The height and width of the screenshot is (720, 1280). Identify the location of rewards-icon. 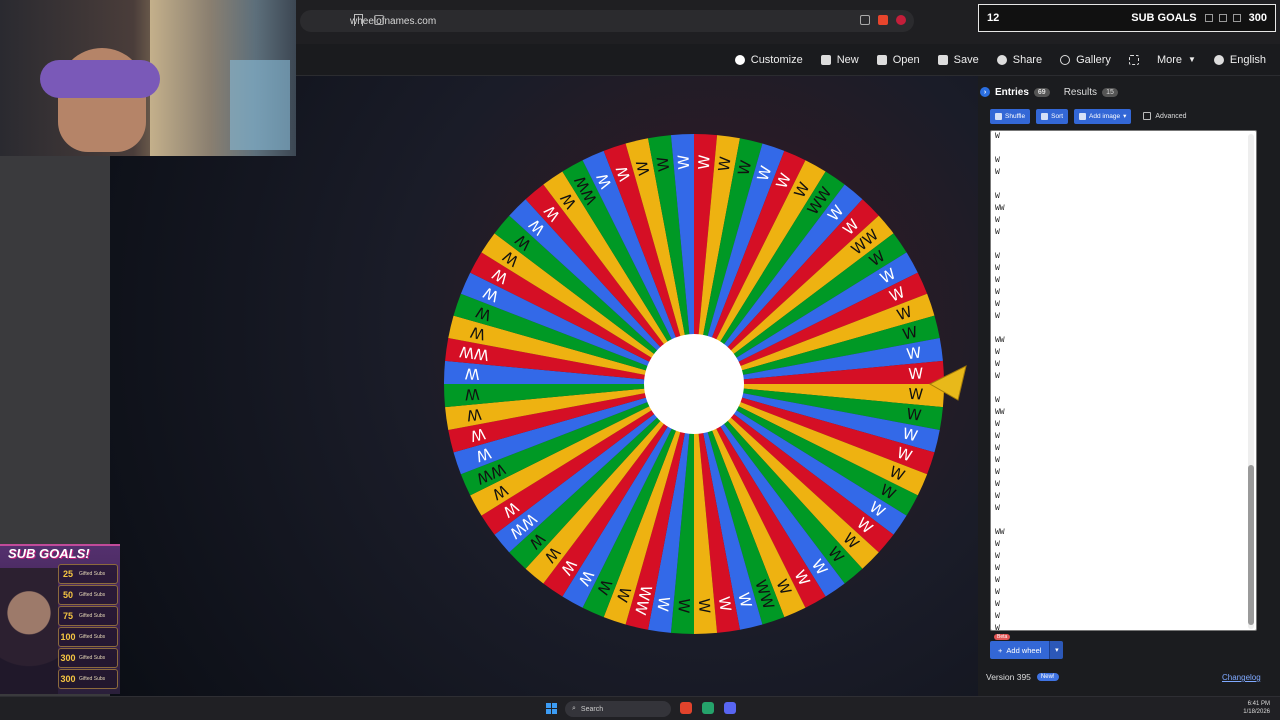
(901, 20).